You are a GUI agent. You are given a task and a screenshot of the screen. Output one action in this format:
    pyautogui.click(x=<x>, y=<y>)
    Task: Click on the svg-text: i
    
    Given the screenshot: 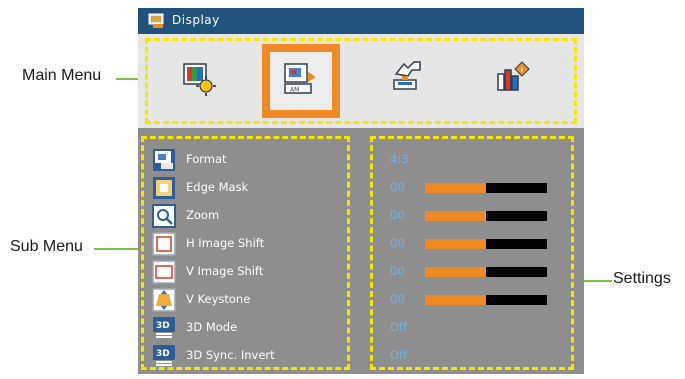 What is the action you would take?
    pyautogui.click(x=522, y=70)
    